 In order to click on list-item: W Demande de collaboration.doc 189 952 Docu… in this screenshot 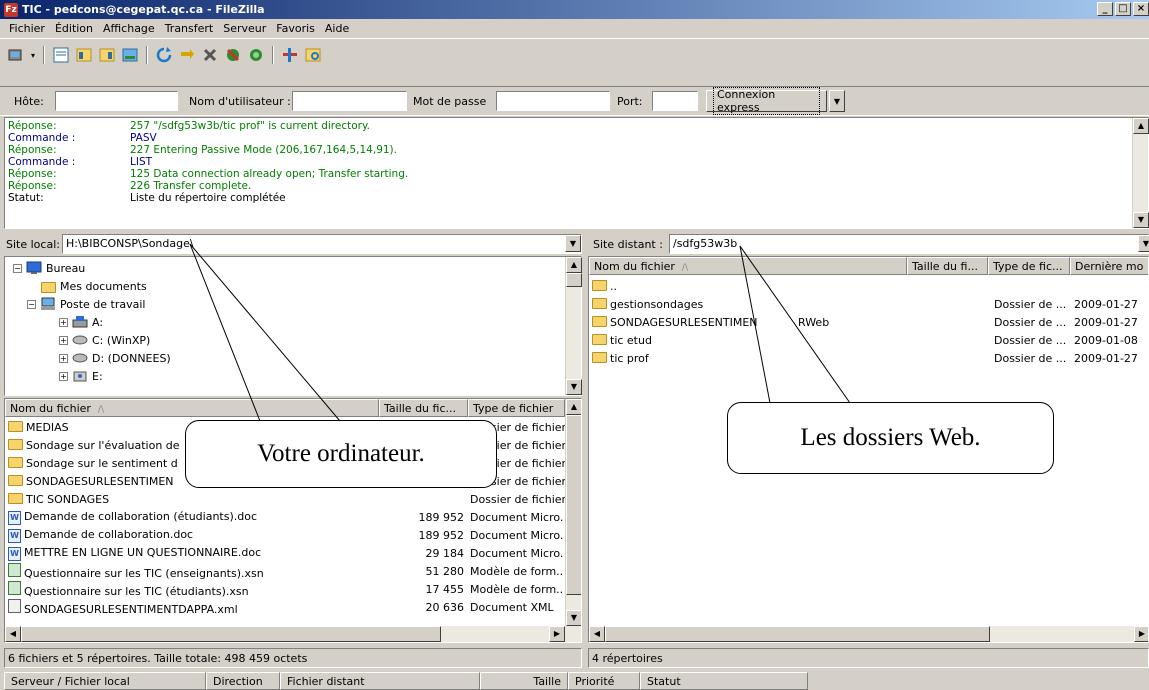, I will do `click(285, 535)`.